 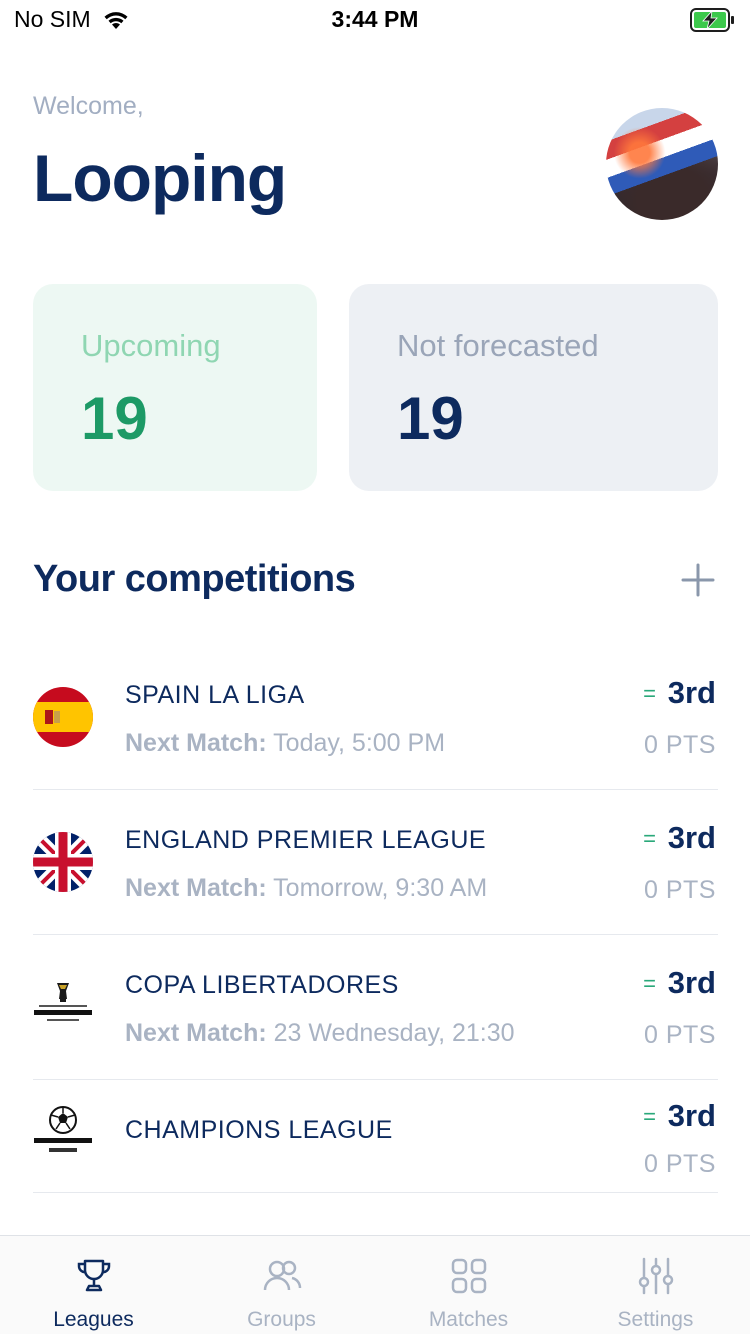 I want to click on status-time: 3:44 PM, so click(x=375, y=19).